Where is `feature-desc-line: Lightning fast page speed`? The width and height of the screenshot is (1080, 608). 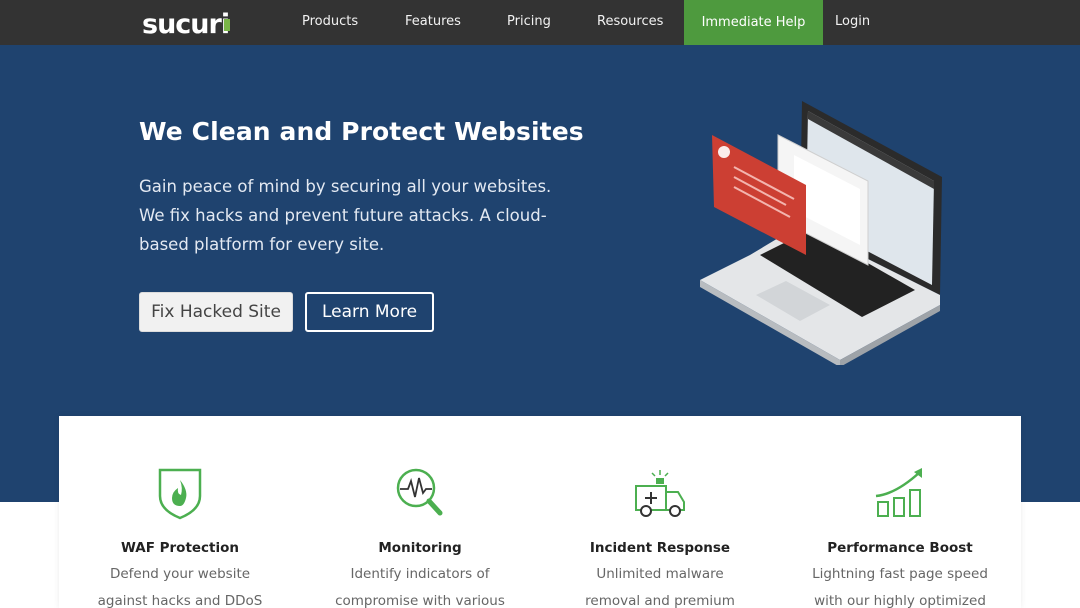 feature-desc-line: Lightning fast page speed is located at coordinates (900, 574).